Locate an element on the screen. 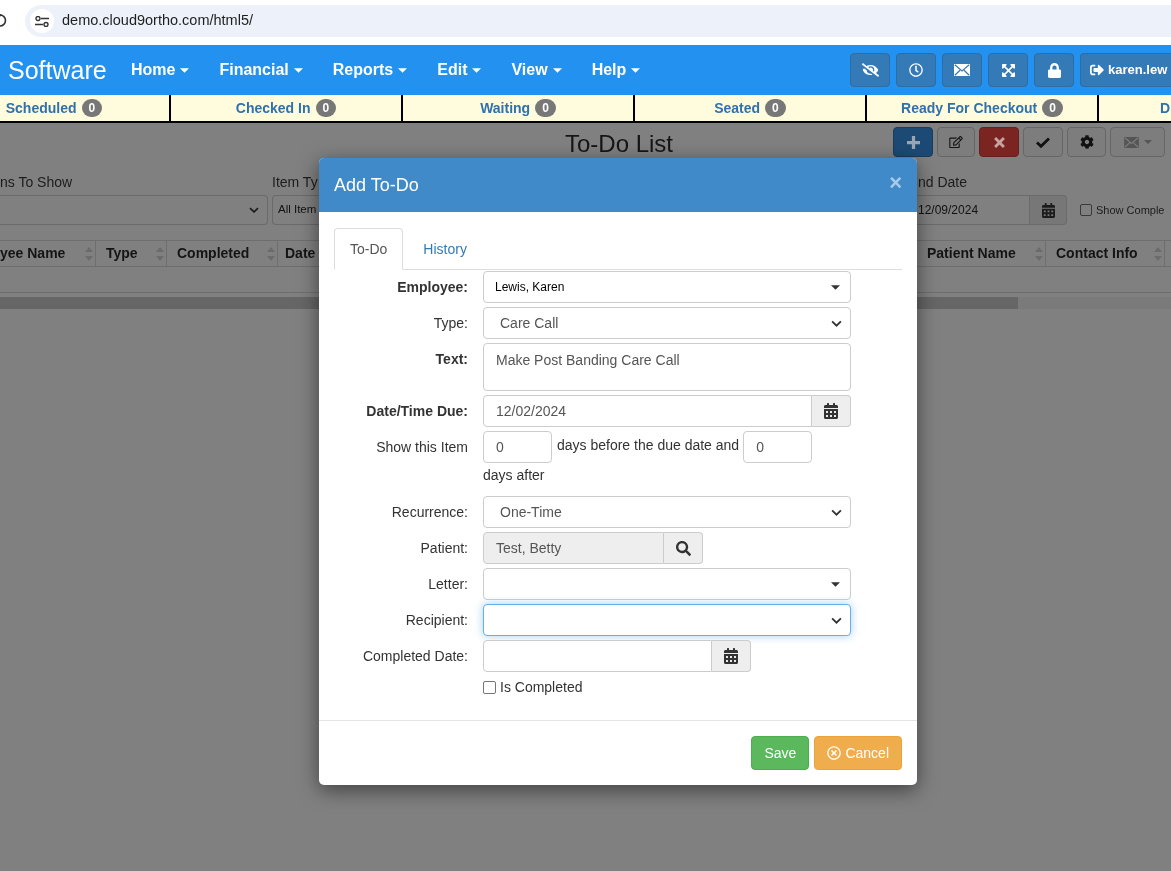 The height and width of the screenshot is (871, 1171). field-label: Patient: is located at coordinates (444, 548).